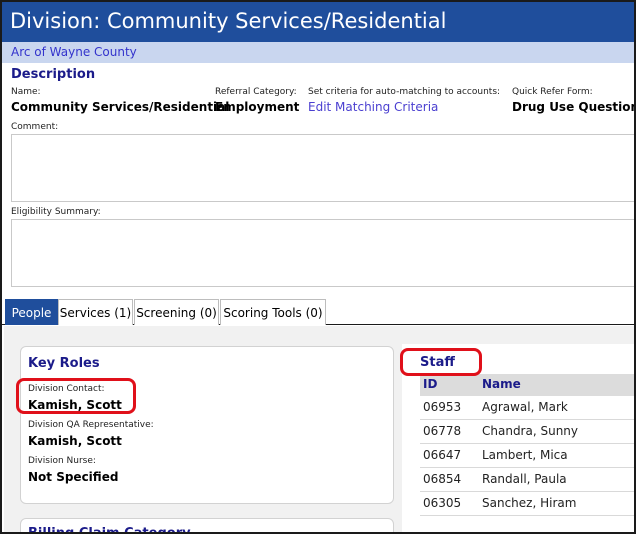 The image size is (636, 534). I want to click on tab-scoring-tools-label: Scoring Tools (0), so click(273, 313).